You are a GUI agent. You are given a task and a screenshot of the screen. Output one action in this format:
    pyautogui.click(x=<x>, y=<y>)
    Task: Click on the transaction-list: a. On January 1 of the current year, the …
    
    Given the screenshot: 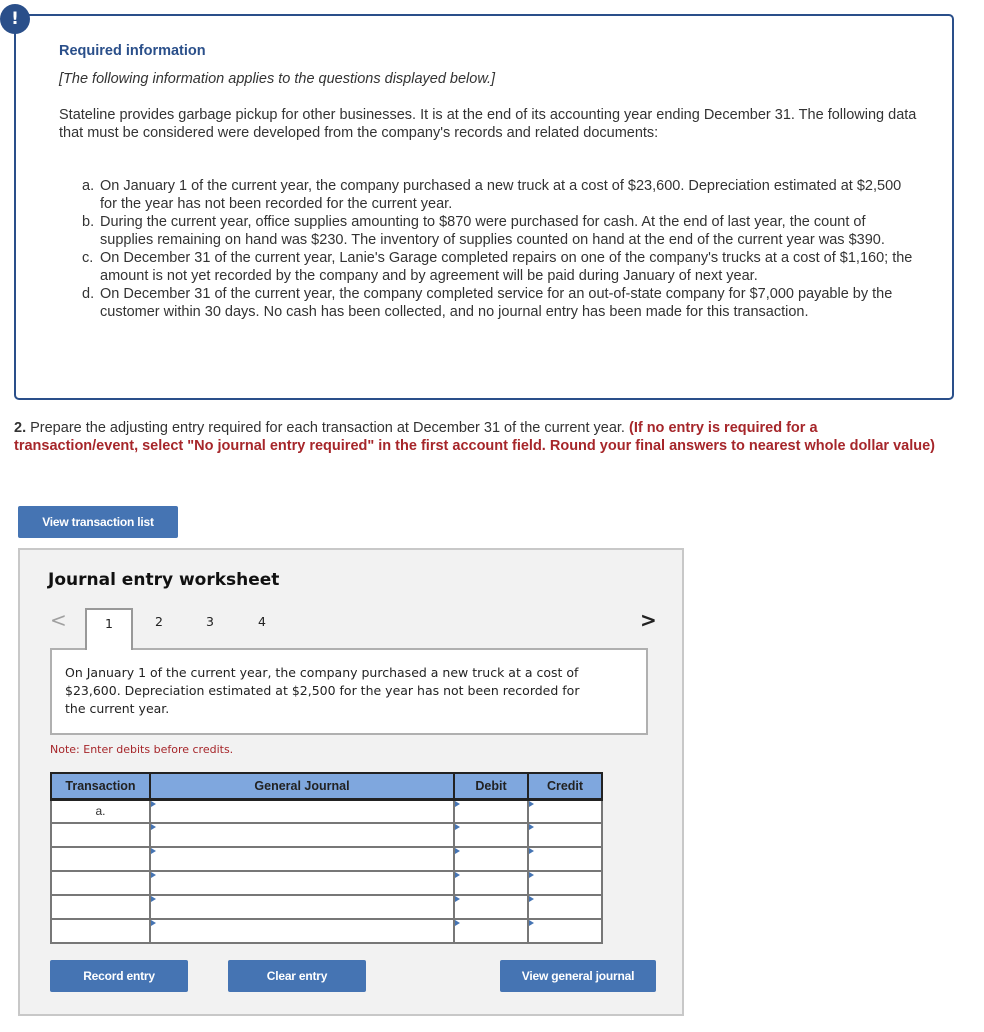 What is the action you would take?
    pyautogui.click(x=502, y=249)
    